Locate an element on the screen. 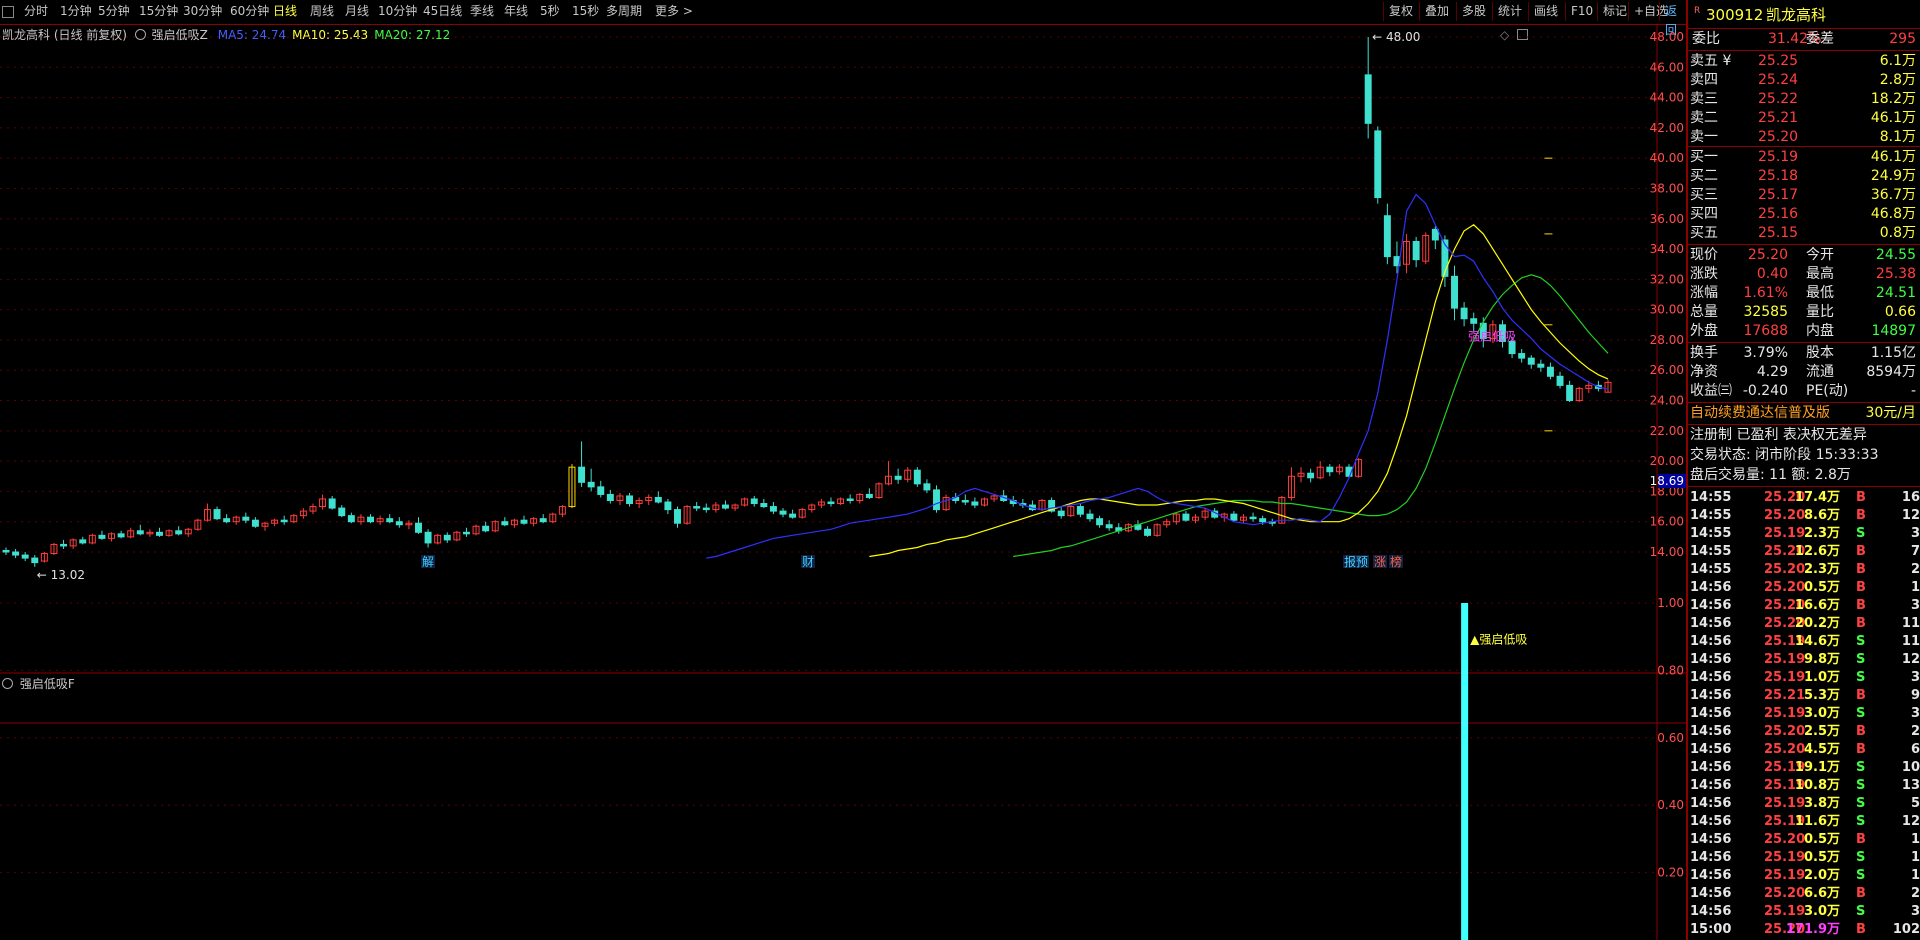  promo-text: 自动续费通达信普及版 is located at coordinates (1760, 413).